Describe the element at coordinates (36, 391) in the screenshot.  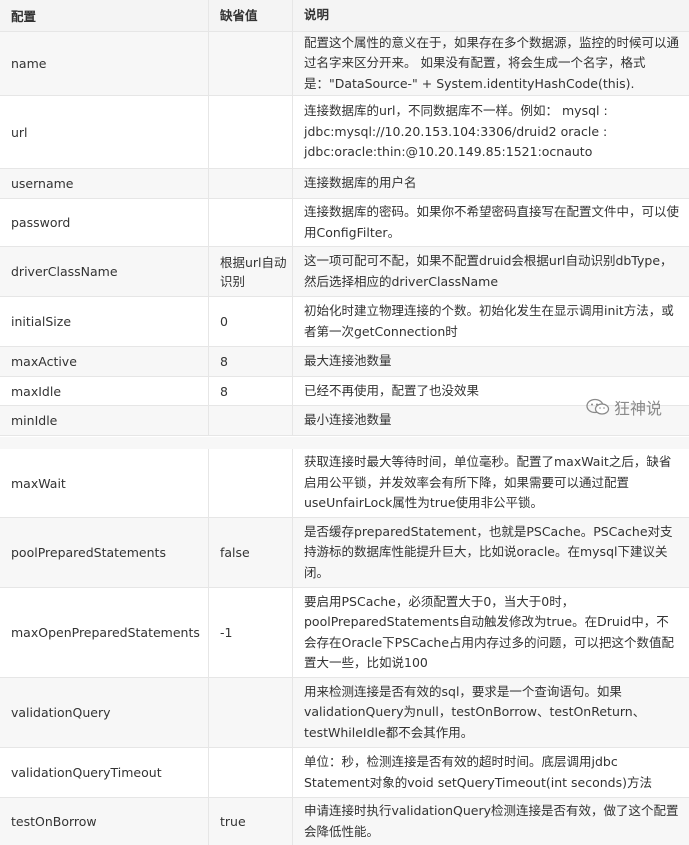
I see `config-name: maxIdle` at that location.